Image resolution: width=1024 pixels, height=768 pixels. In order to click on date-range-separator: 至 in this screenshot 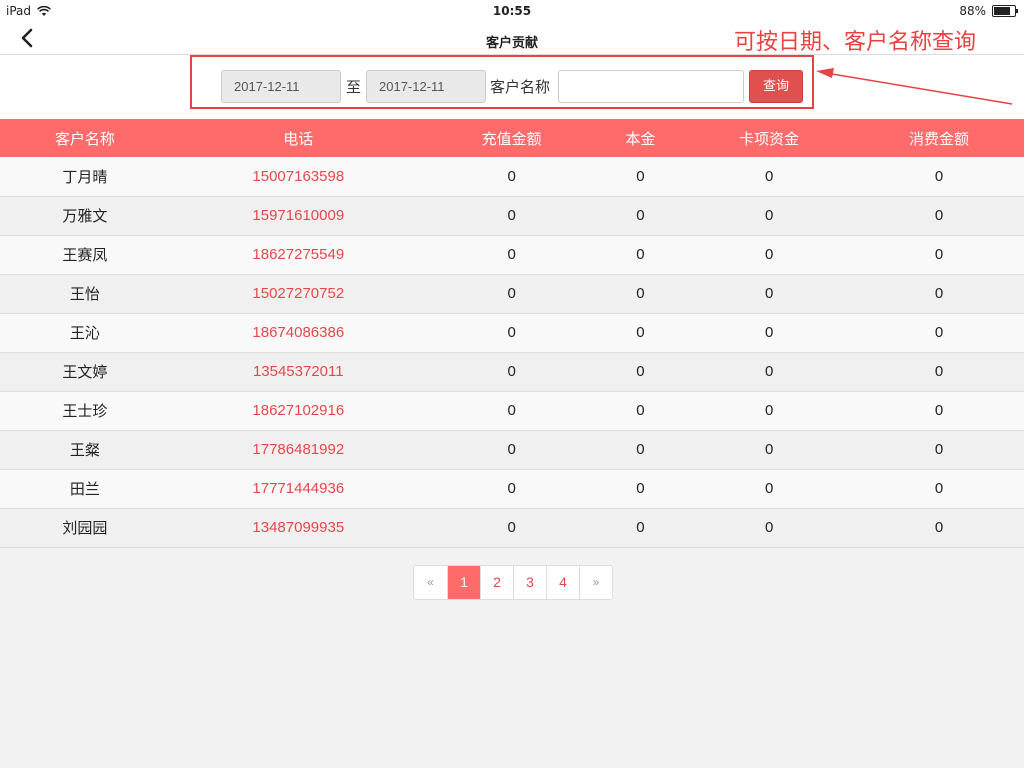, I will do `click(354, 87)`.